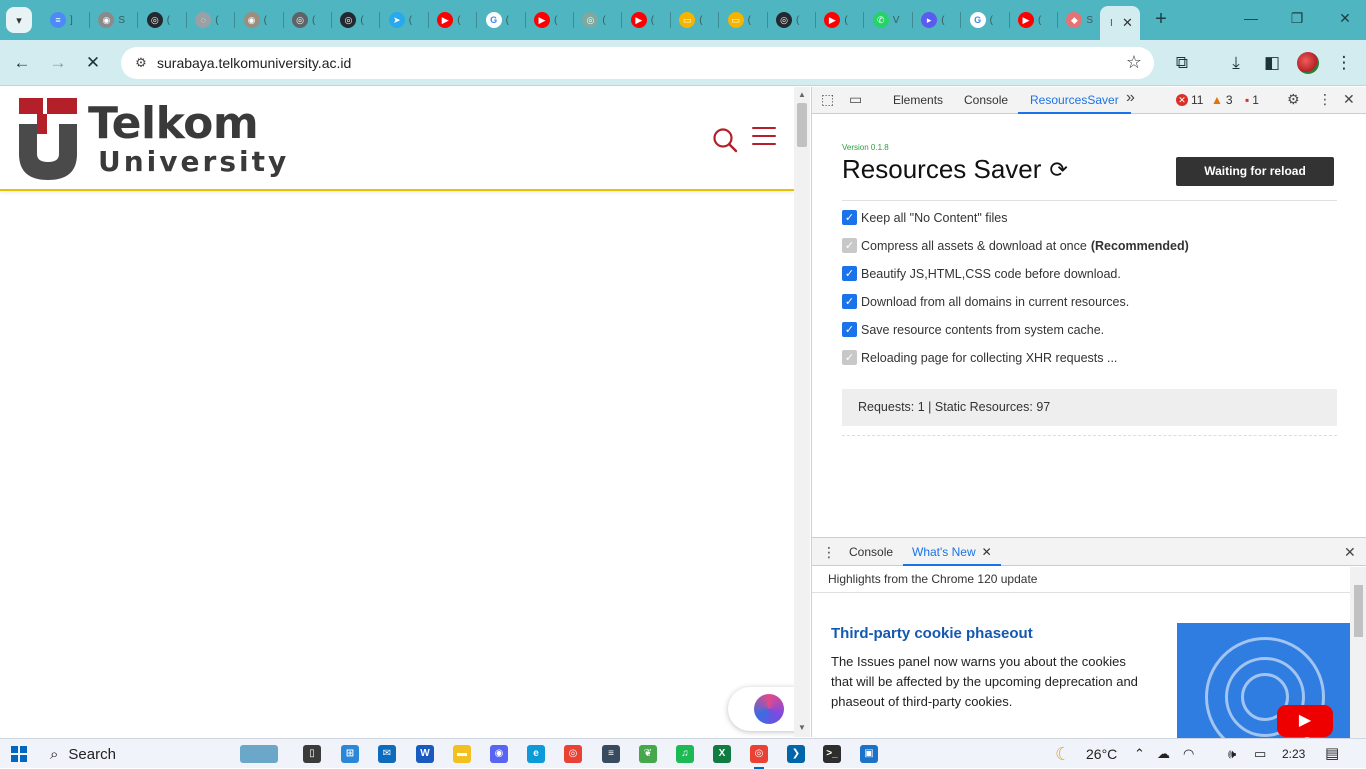 Image resolution: width=1366 pixels, height=769 pixels. Describe the element at coordinates (637, 63) in the screenshot. I see `address-bar: ⚙ surabaya.telkomuniversity.ac.id ☆` at that location.